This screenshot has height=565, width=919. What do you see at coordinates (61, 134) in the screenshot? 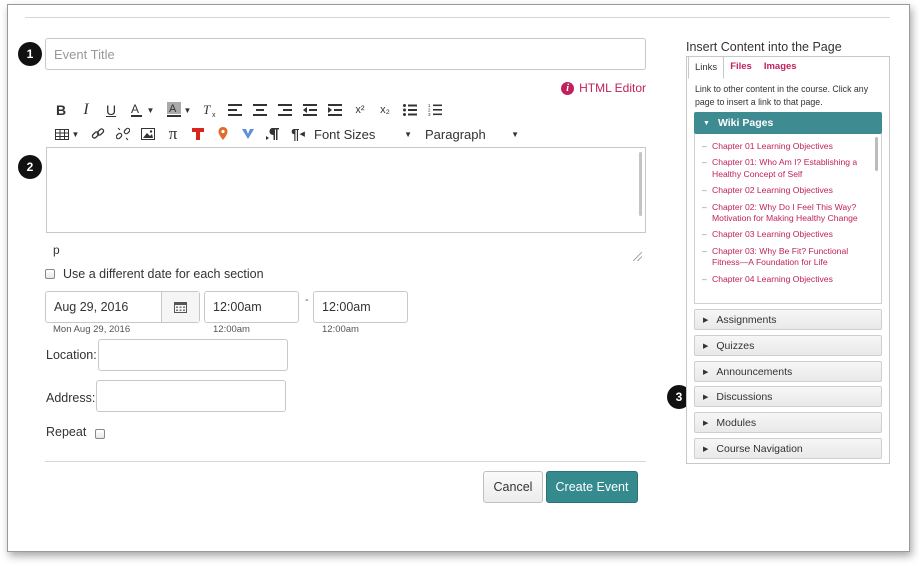
I see `table-icon` at bounding box center [61, 134].